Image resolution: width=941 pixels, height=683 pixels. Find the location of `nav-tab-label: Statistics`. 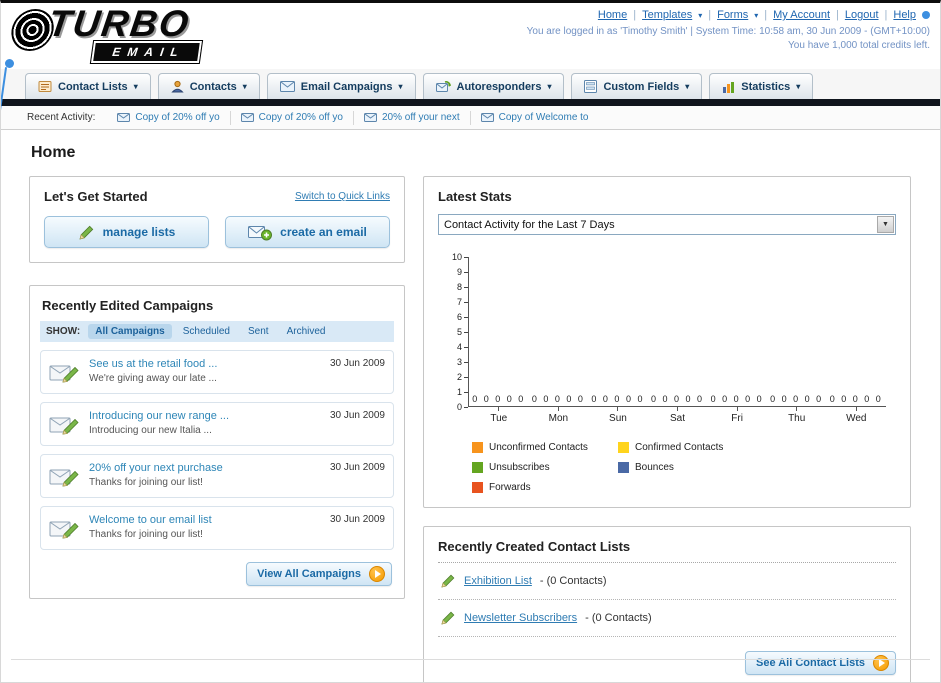

nav-tab-label: Statistics is located at coordinates (766, 86).